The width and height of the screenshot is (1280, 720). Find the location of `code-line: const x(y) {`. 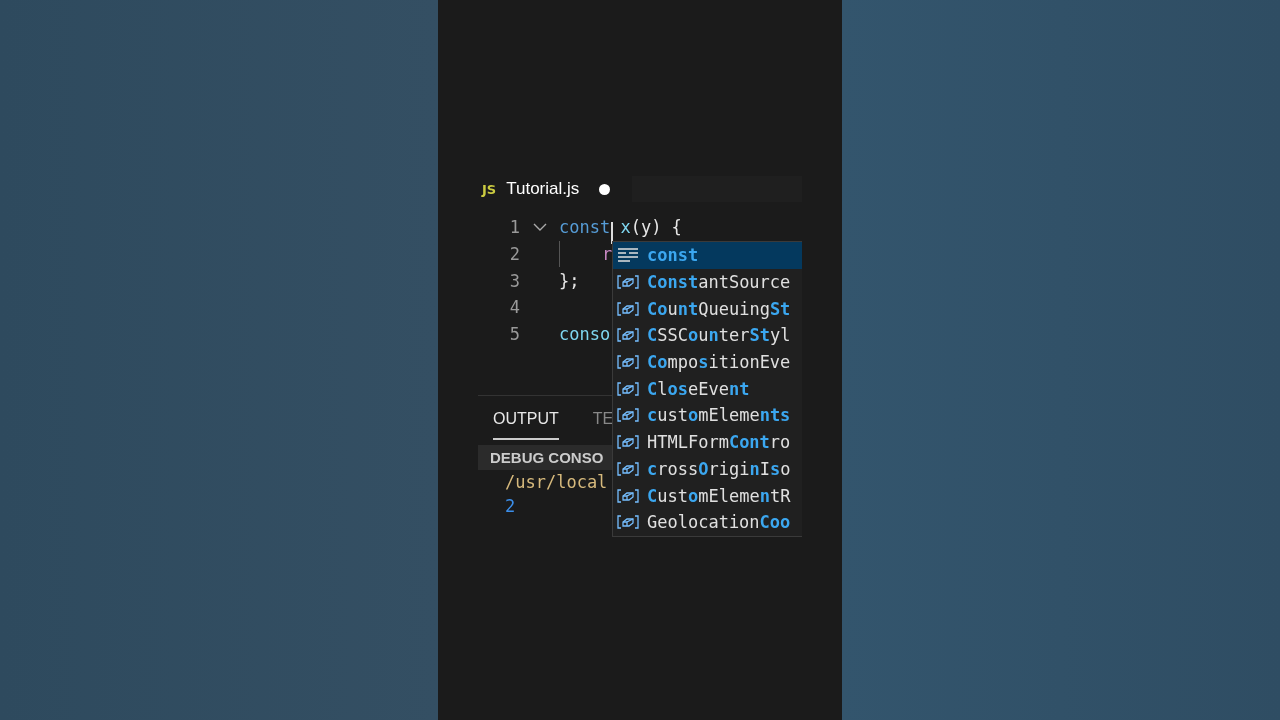

code-line: const x(y) { is located at coordinates (620, 227).